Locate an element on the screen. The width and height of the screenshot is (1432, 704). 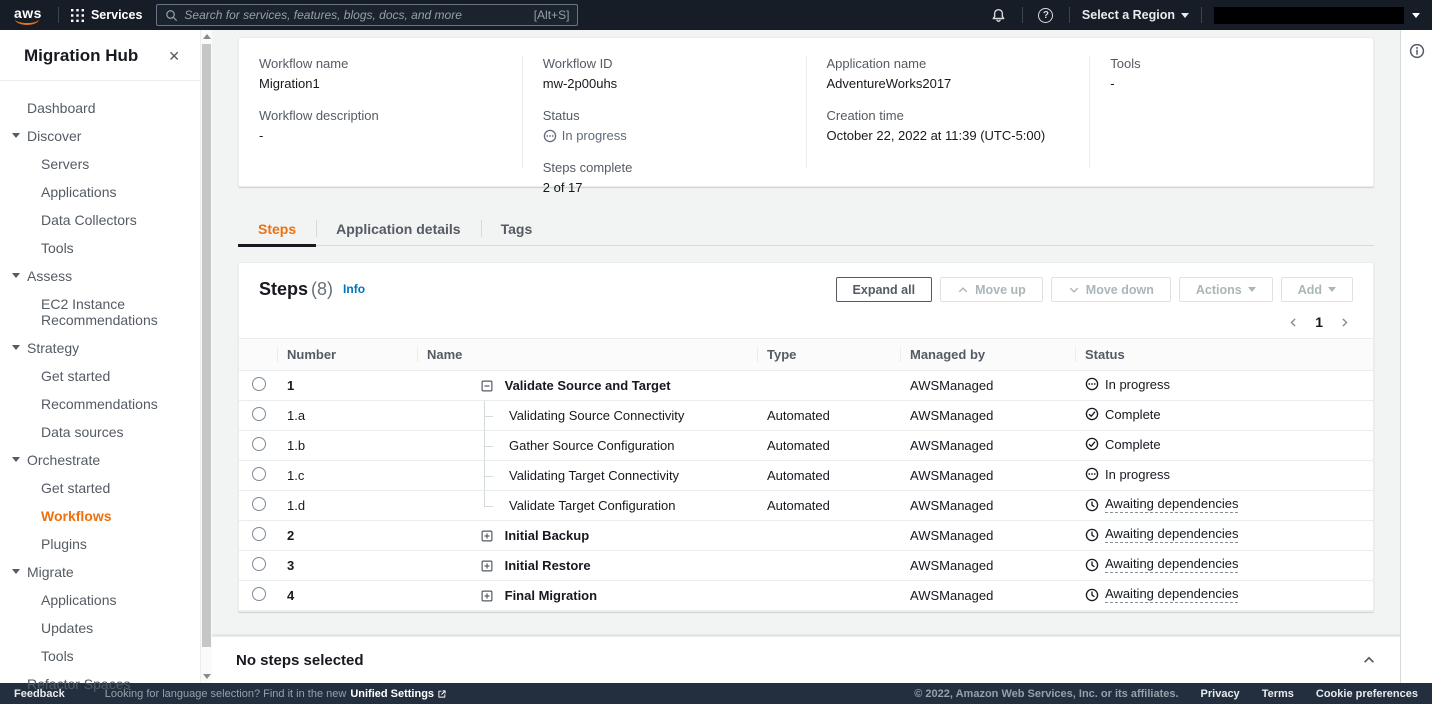
global-search-box: [Alt+S] is located at coordinates (367, 15).